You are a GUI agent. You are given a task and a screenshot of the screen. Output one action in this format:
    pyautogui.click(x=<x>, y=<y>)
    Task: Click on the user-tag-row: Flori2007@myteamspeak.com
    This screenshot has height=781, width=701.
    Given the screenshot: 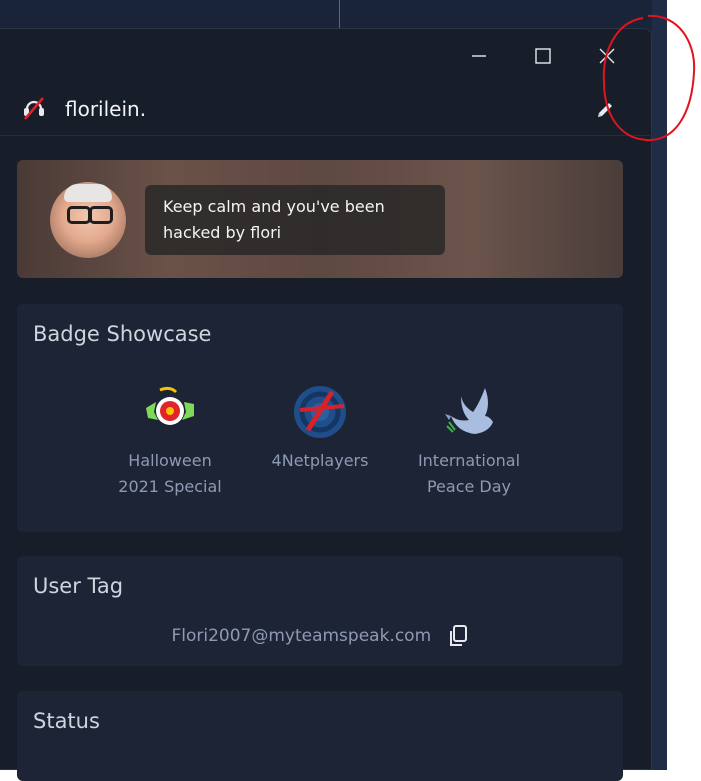 What is the action you would take?
    pyautogui.click(x=320, y=636)
    